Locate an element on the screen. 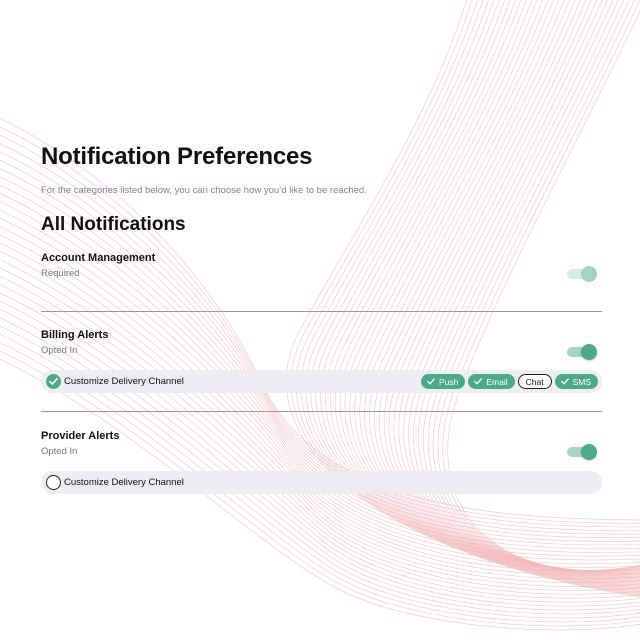  channel-pill-chat: Chat is located at coordinates (534, 381).